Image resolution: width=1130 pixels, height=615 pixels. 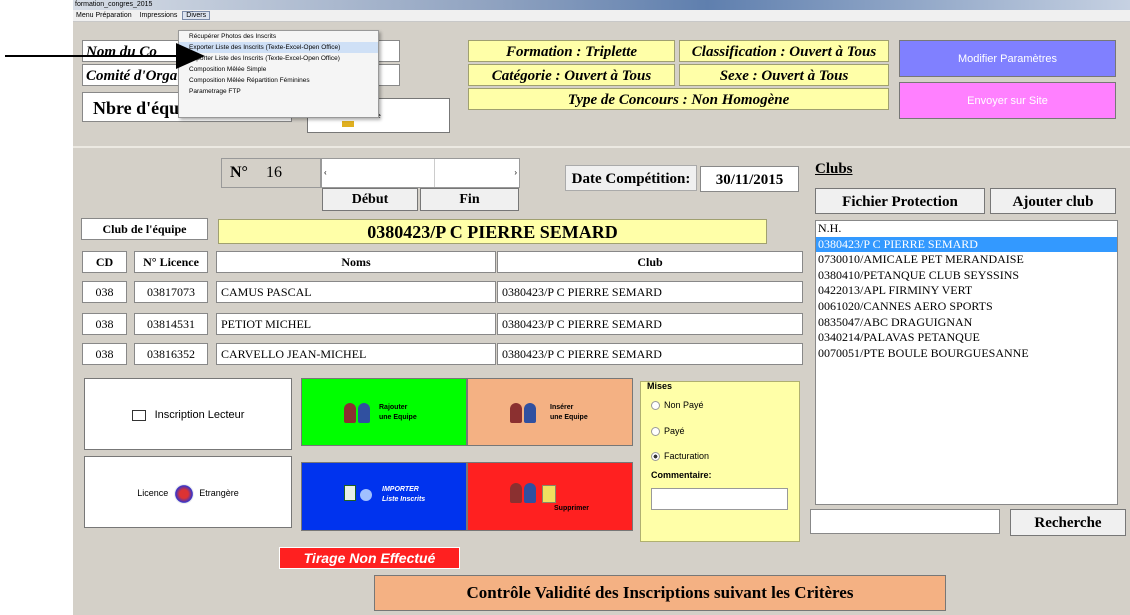 What do you see at coordinates (678, 99) in the screenshot?
I see `type-concours-box: Type de Concours : Non Homogène` at bounding box center [678, 99].